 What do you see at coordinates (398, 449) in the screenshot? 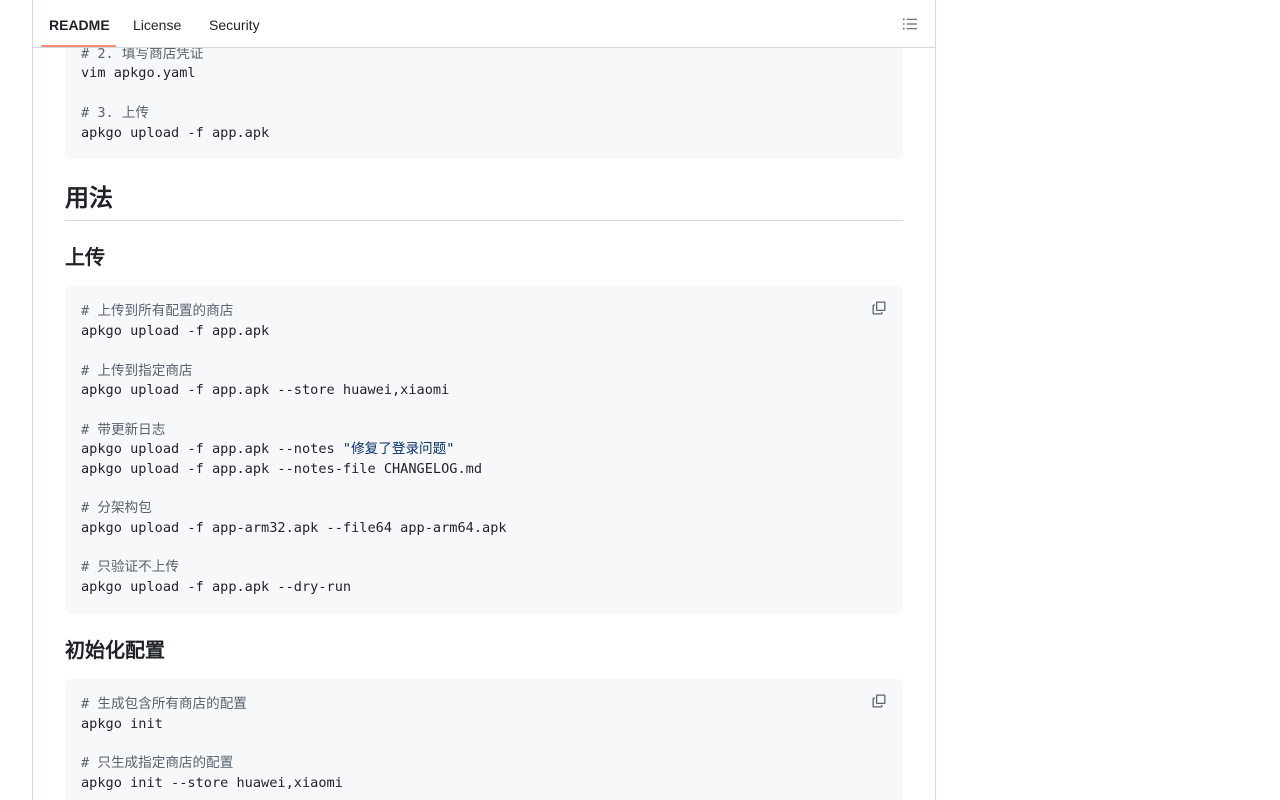
I see `code-string: "修复了登录问题"` at bounding box center [398, 449].